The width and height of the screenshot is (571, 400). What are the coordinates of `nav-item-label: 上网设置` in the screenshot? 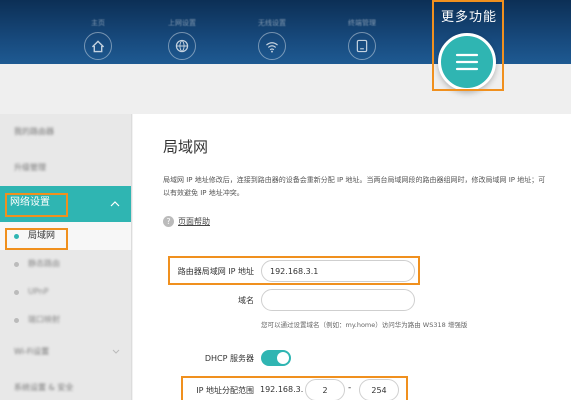 It's located at (182, 23).